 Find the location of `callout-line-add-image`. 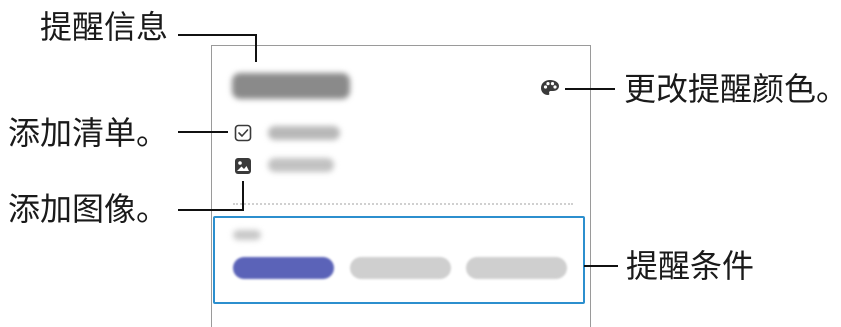

callout-line-add-image is located at coordinates (211, 196).